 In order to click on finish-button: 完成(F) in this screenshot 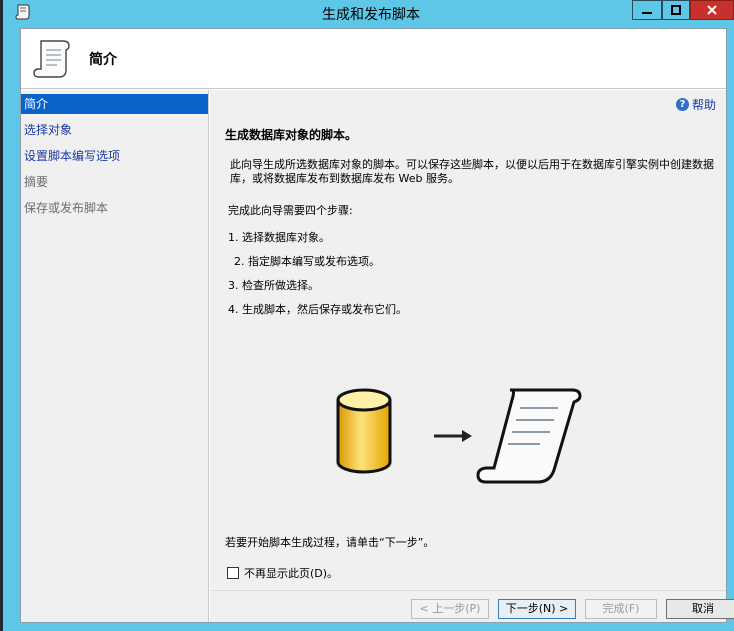, I will do `click(621, 609)`.